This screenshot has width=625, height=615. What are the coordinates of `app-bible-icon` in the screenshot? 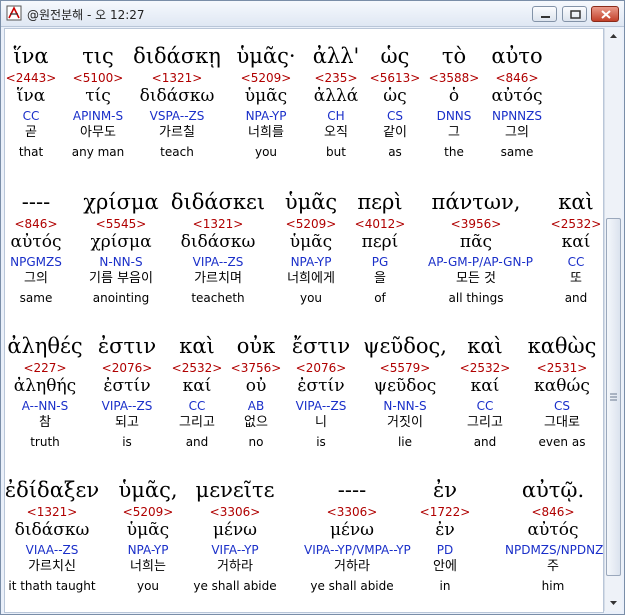 It's located at (14, 13).